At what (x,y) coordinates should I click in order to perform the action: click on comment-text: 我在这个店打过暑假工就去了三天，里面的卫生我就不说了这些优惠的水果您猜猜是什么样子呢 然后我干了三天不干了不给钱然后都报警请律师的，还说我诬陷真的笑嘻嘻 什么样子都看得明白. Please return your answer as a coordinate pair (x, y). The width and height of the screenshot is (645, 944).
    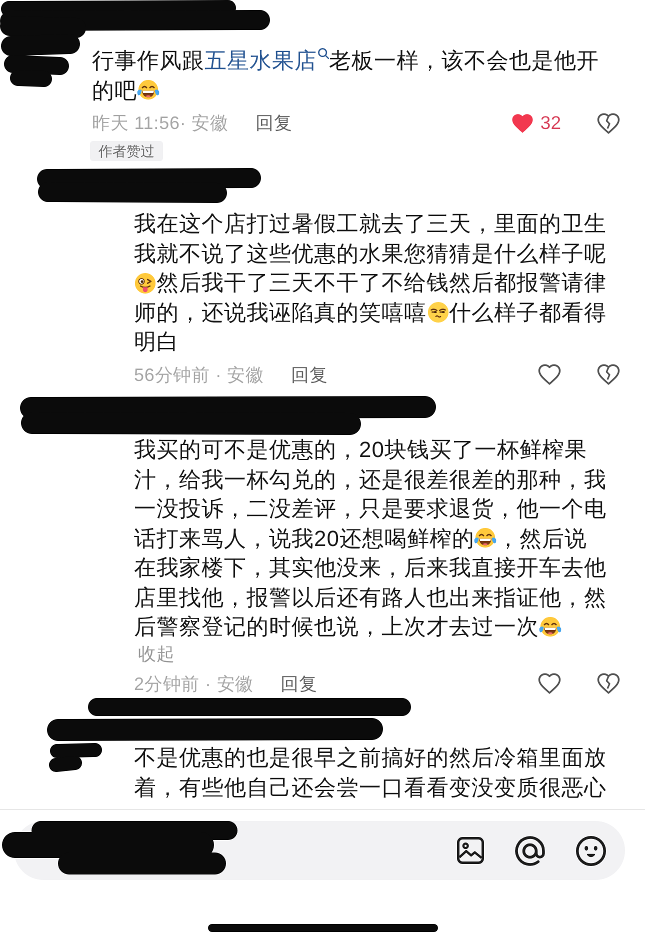
    Looking at the image, I should click on (371, 283).